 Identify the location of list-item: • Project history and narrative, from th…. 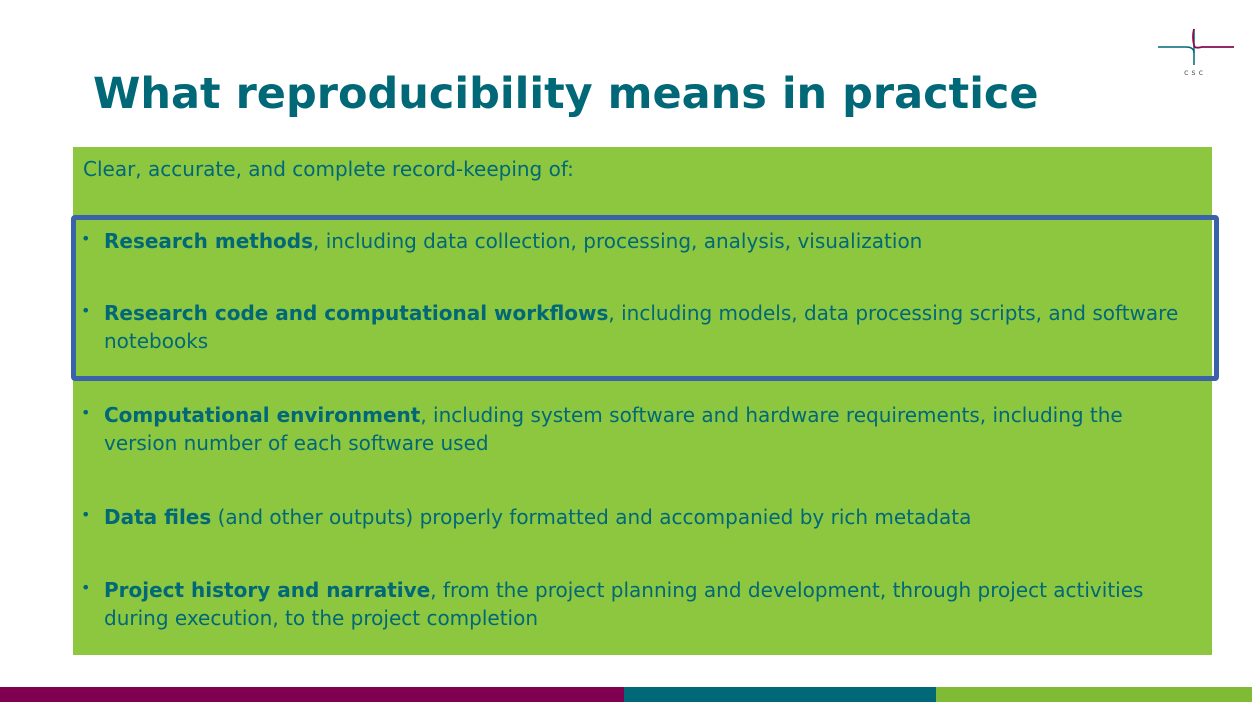
(641, 604).